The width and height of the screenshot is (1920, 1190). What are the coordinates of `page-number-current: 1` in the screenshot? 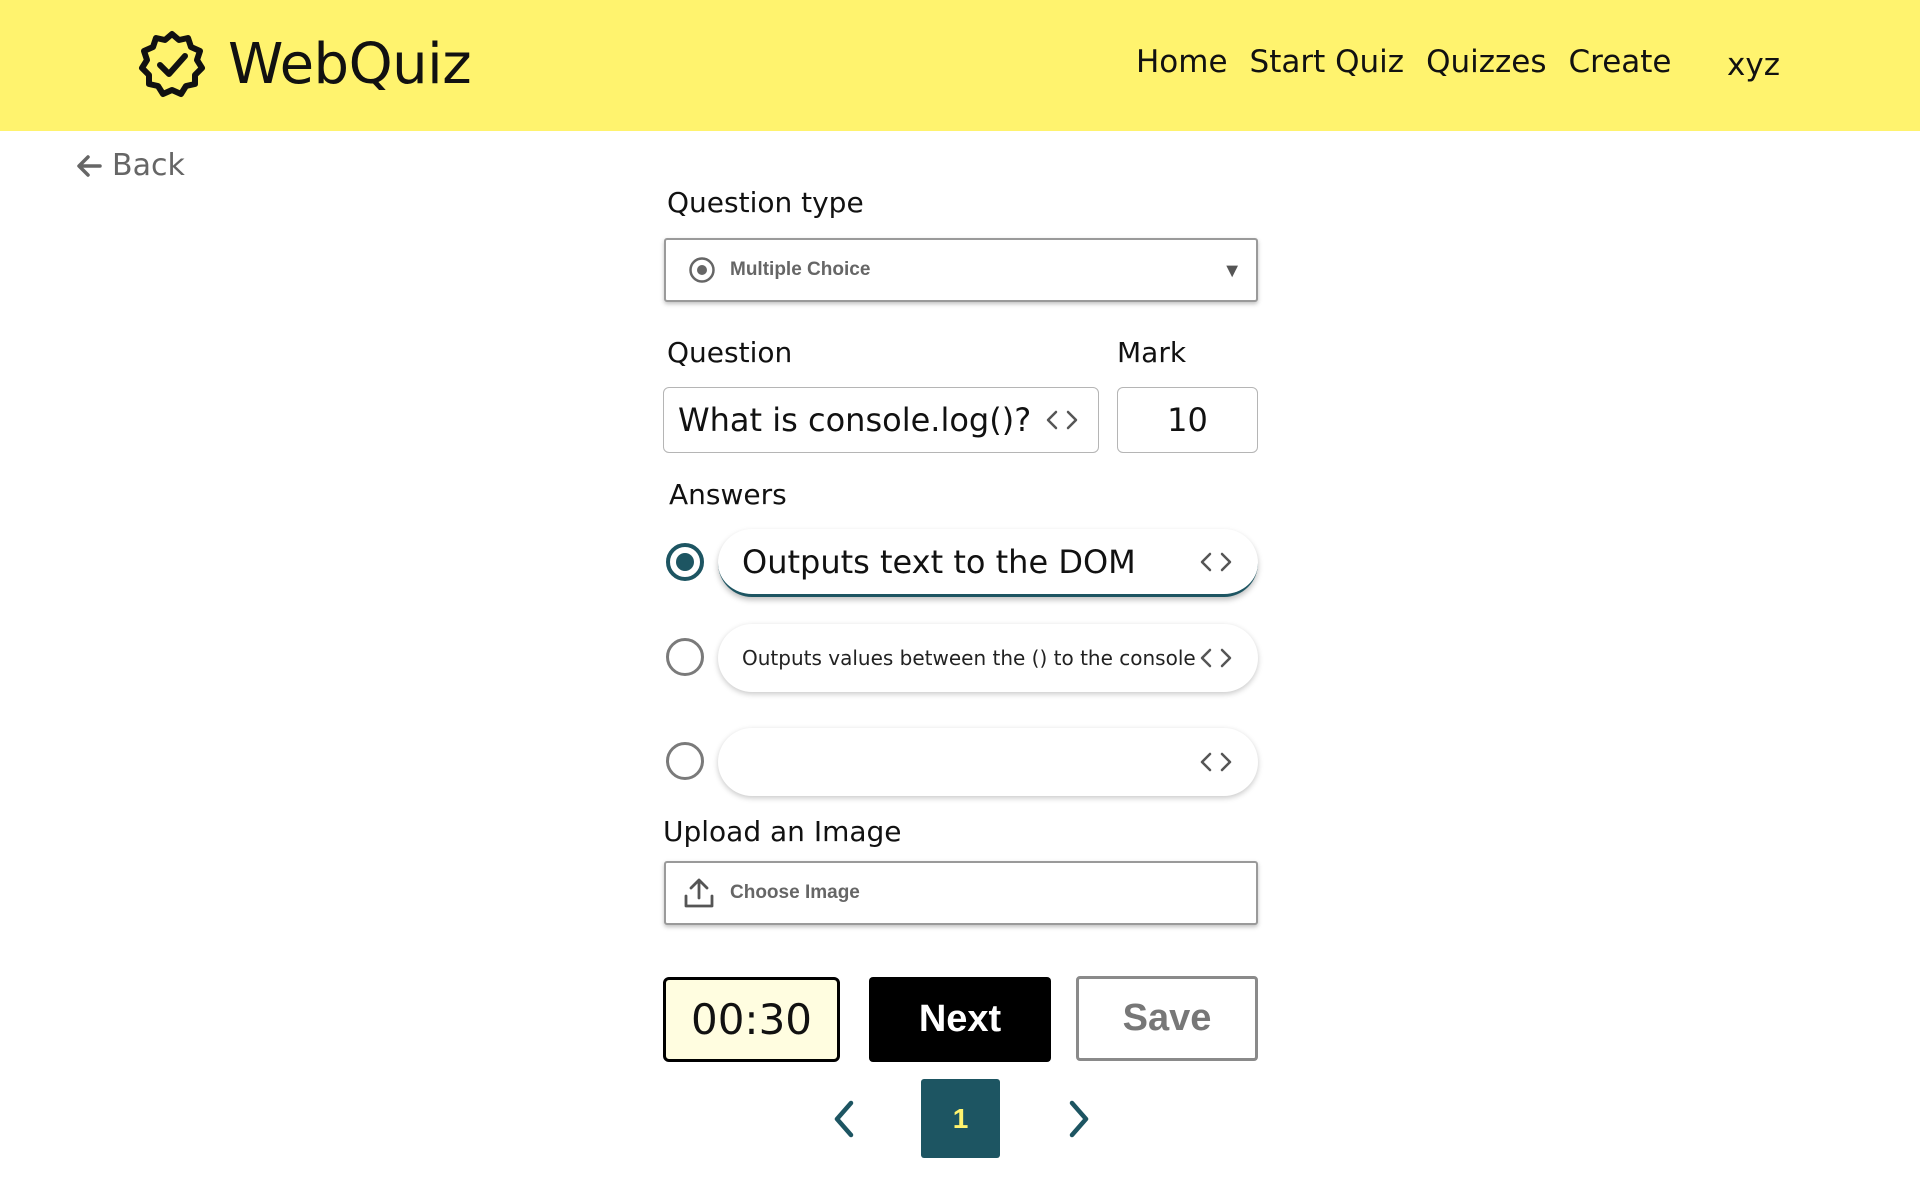 It's located at (960, 1118).